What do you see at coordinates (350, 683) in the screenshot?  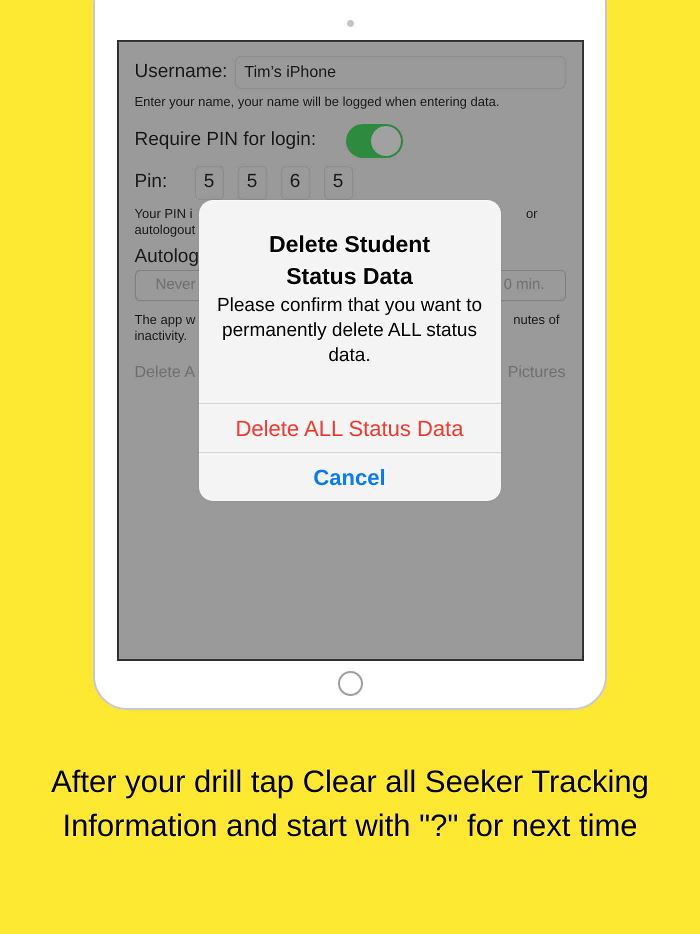 I see `home-button` at bounding box center [350, 683].